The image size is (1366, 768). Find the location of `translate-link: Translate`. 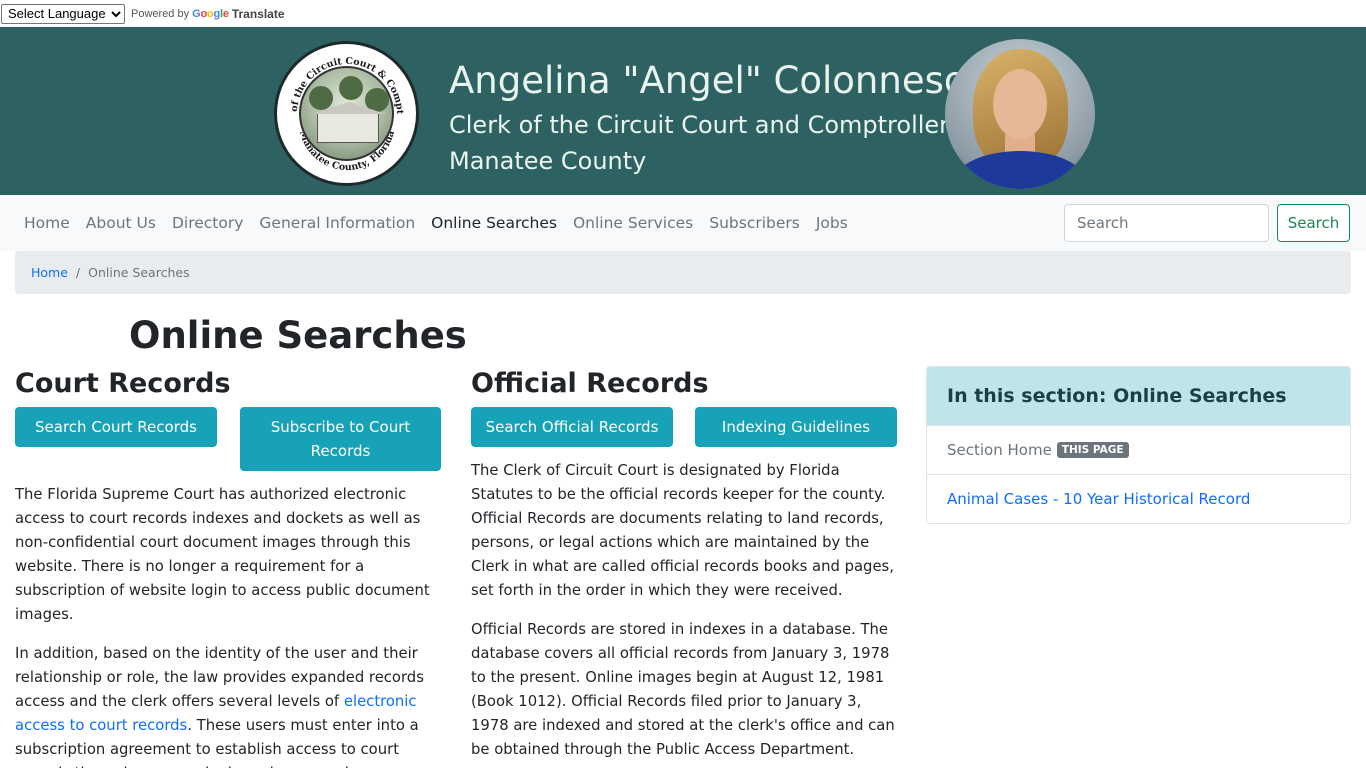

translate-link: Translate is located at coordinates (258, 14).